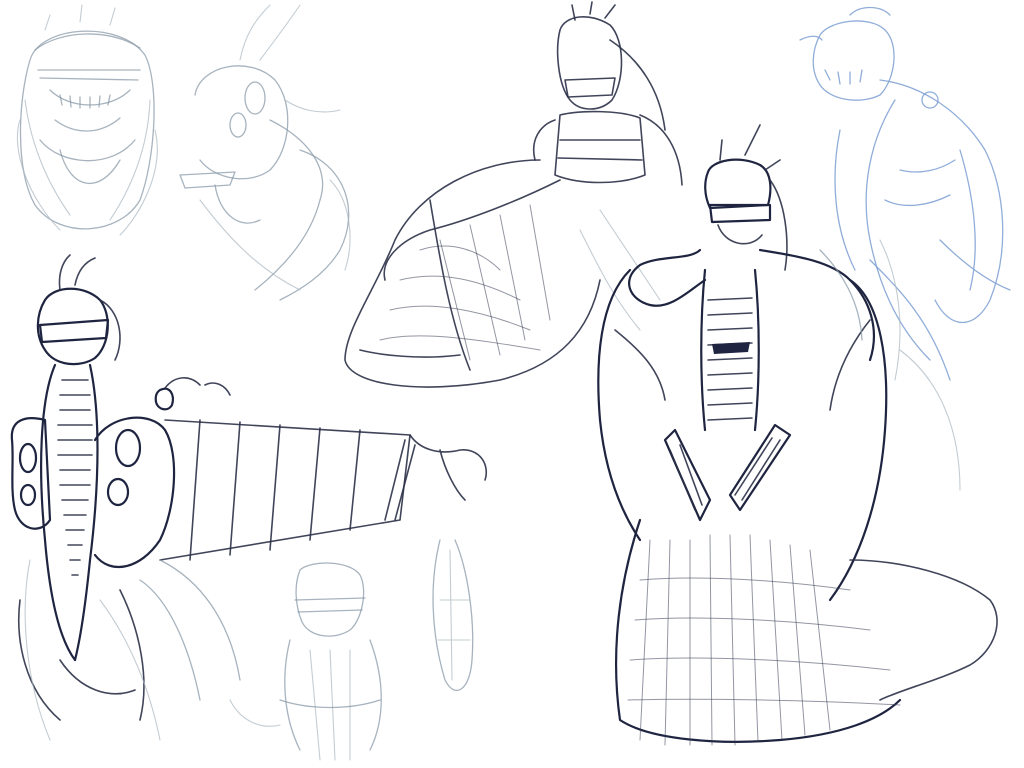 The height and width of the screenshot is (768, 1024). Describe the element at coordinates (351, 650) in the screenshot. I see `sketch-lower-center` at that location.